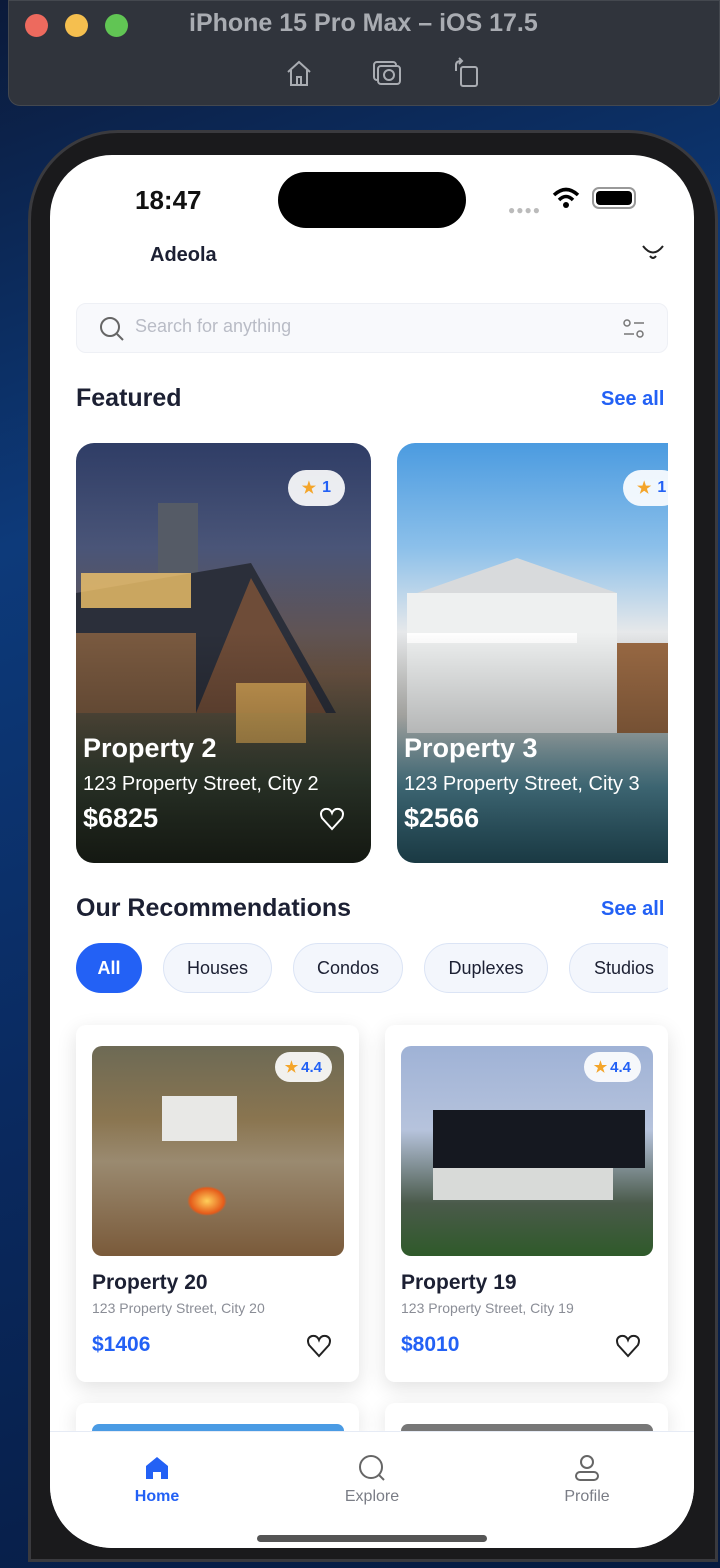 The image size is (720, 1568). I want to click on rotate-icon, so click(467, 73).